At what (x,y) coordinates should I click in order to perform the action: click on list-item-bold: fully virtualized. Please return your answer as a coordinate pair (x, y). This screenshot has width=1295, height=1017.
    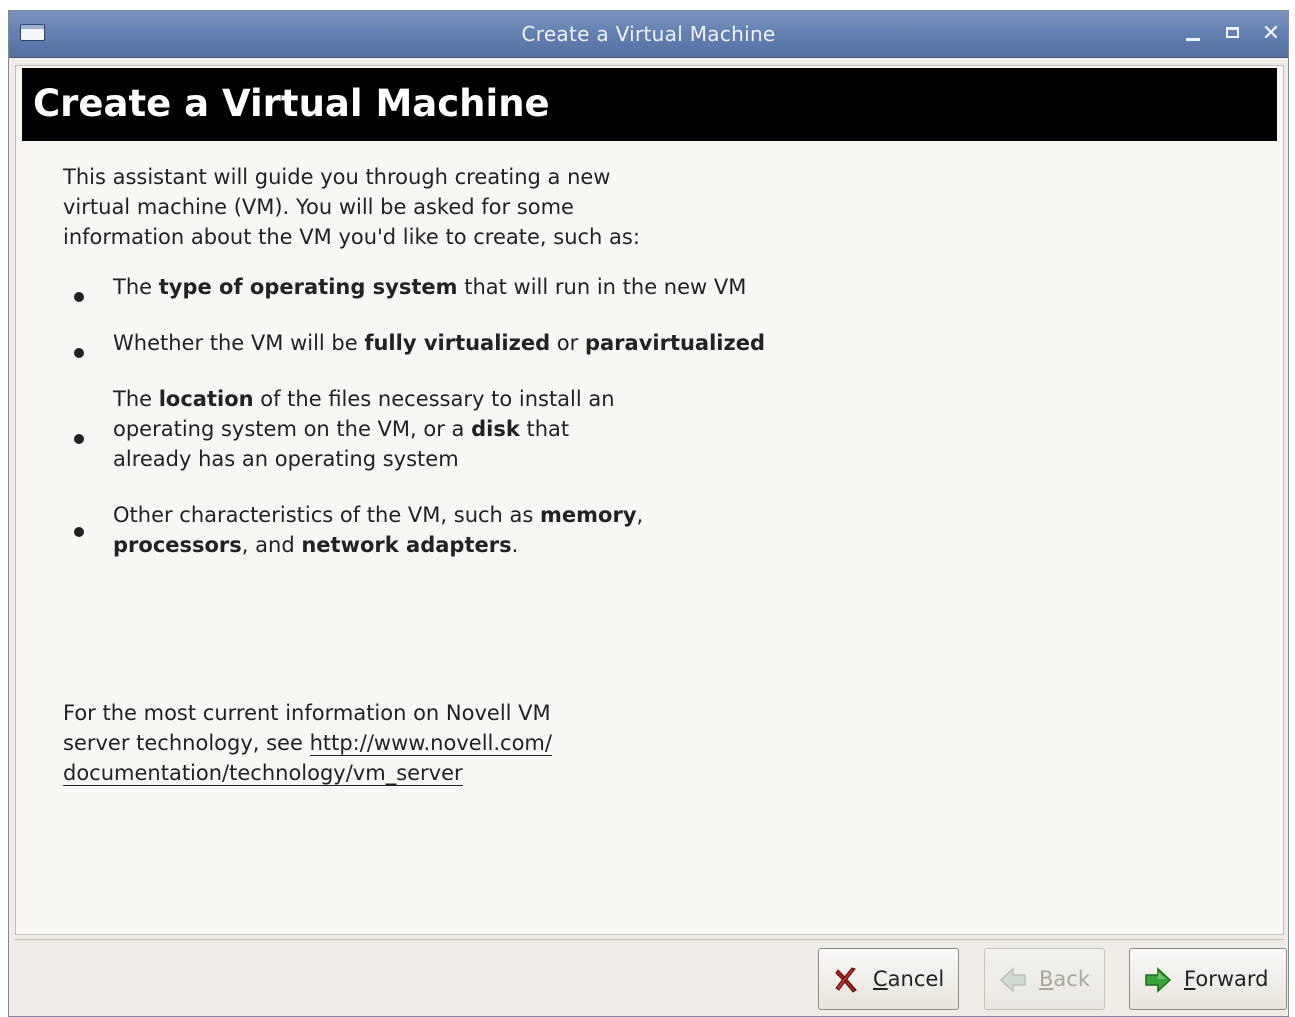
    Looking at the image, I should click on (457, 343).